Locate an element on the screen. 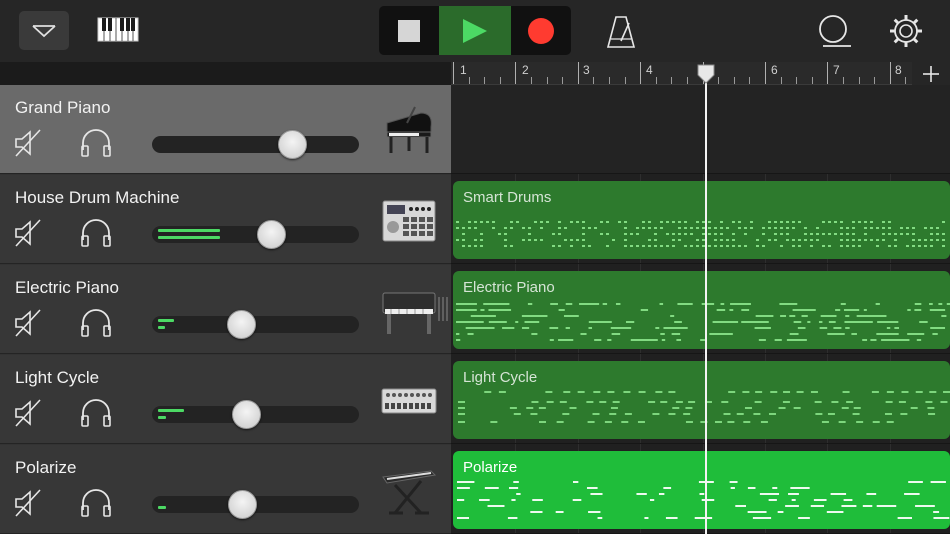 The width and height of the screenshot is (950, 534). region-electric-piano: Electric Piano is located at coordinates (701, 310).